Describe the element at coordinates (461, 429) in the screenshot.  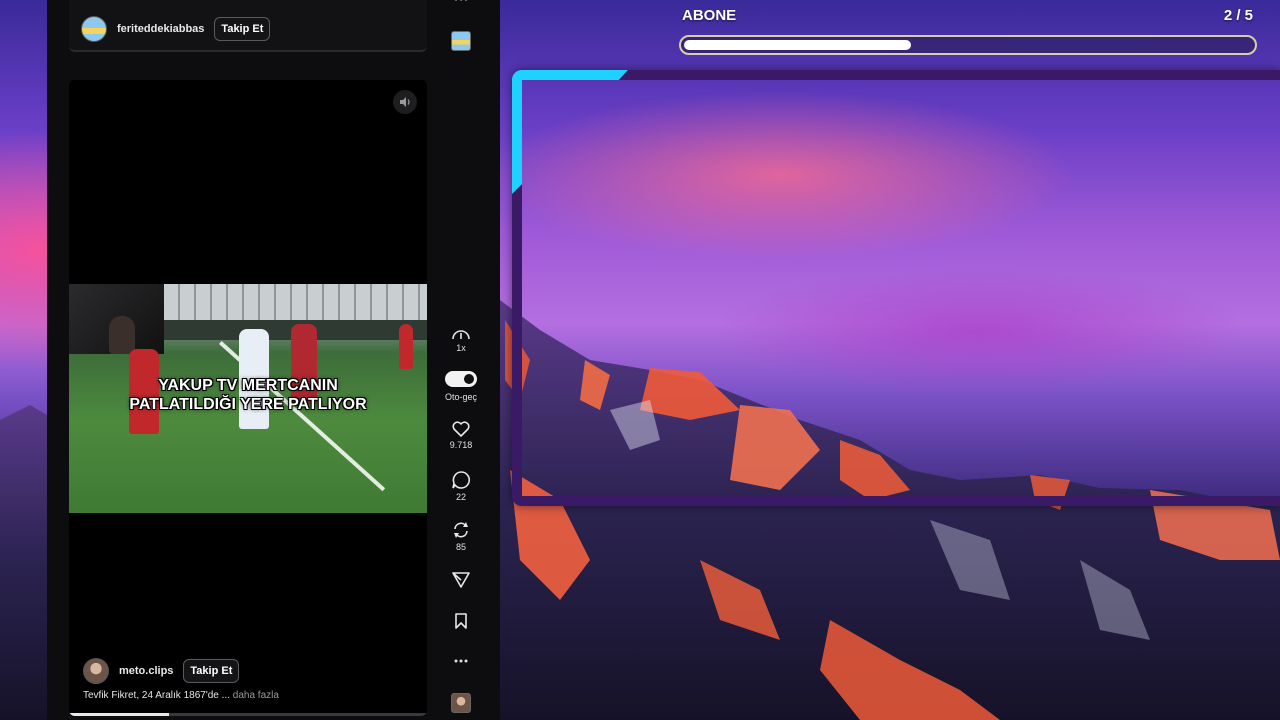
I see `heart-icon` at that location.